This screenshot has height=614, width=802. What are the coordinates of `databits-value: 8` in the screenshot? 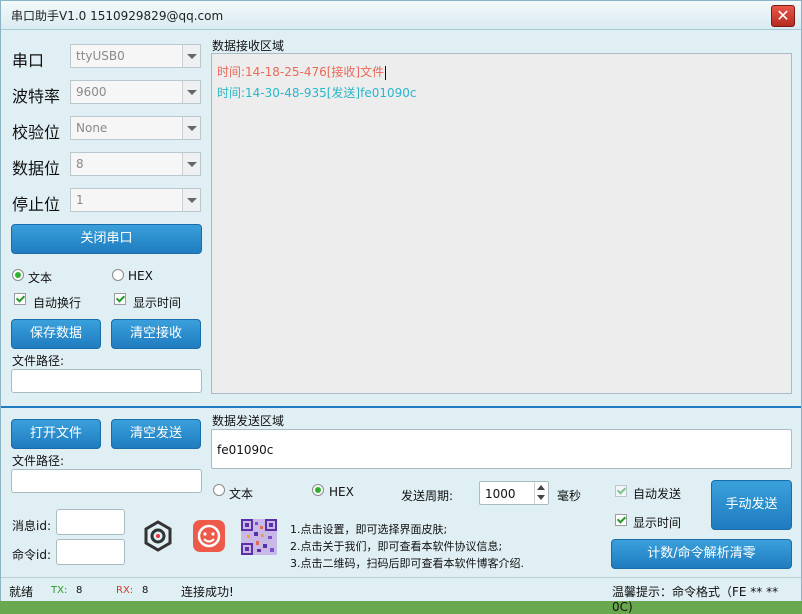 It's located at (80, 164).